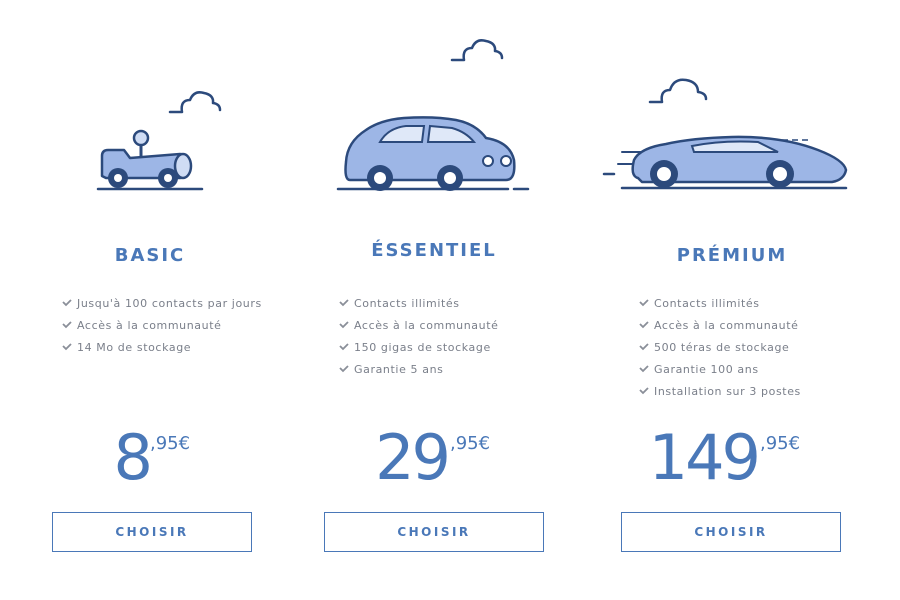 The image size is (900, 600). Describe the element at coordinates (169, 303) in the screenshot. I see `feature-text: Jusqu'à 100 contacts par jours` at that location.